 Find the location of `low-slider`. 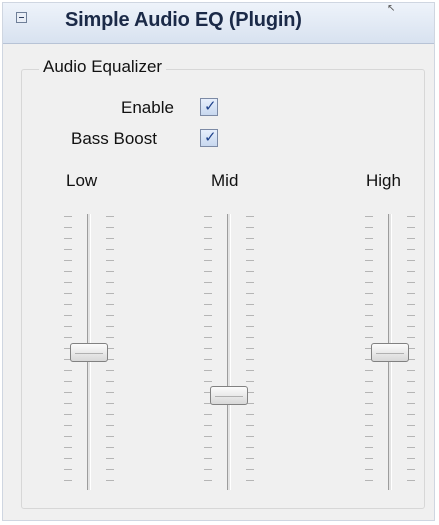

low-slider is located at coordinates (89, 353).